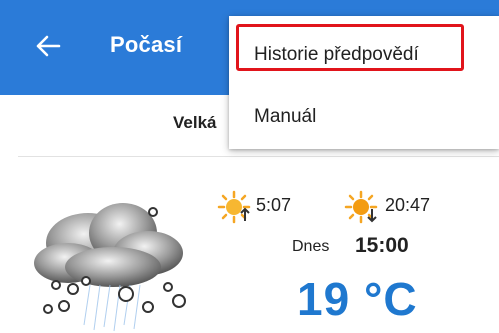  I want to click on sunset-icon, so click(361, 207).